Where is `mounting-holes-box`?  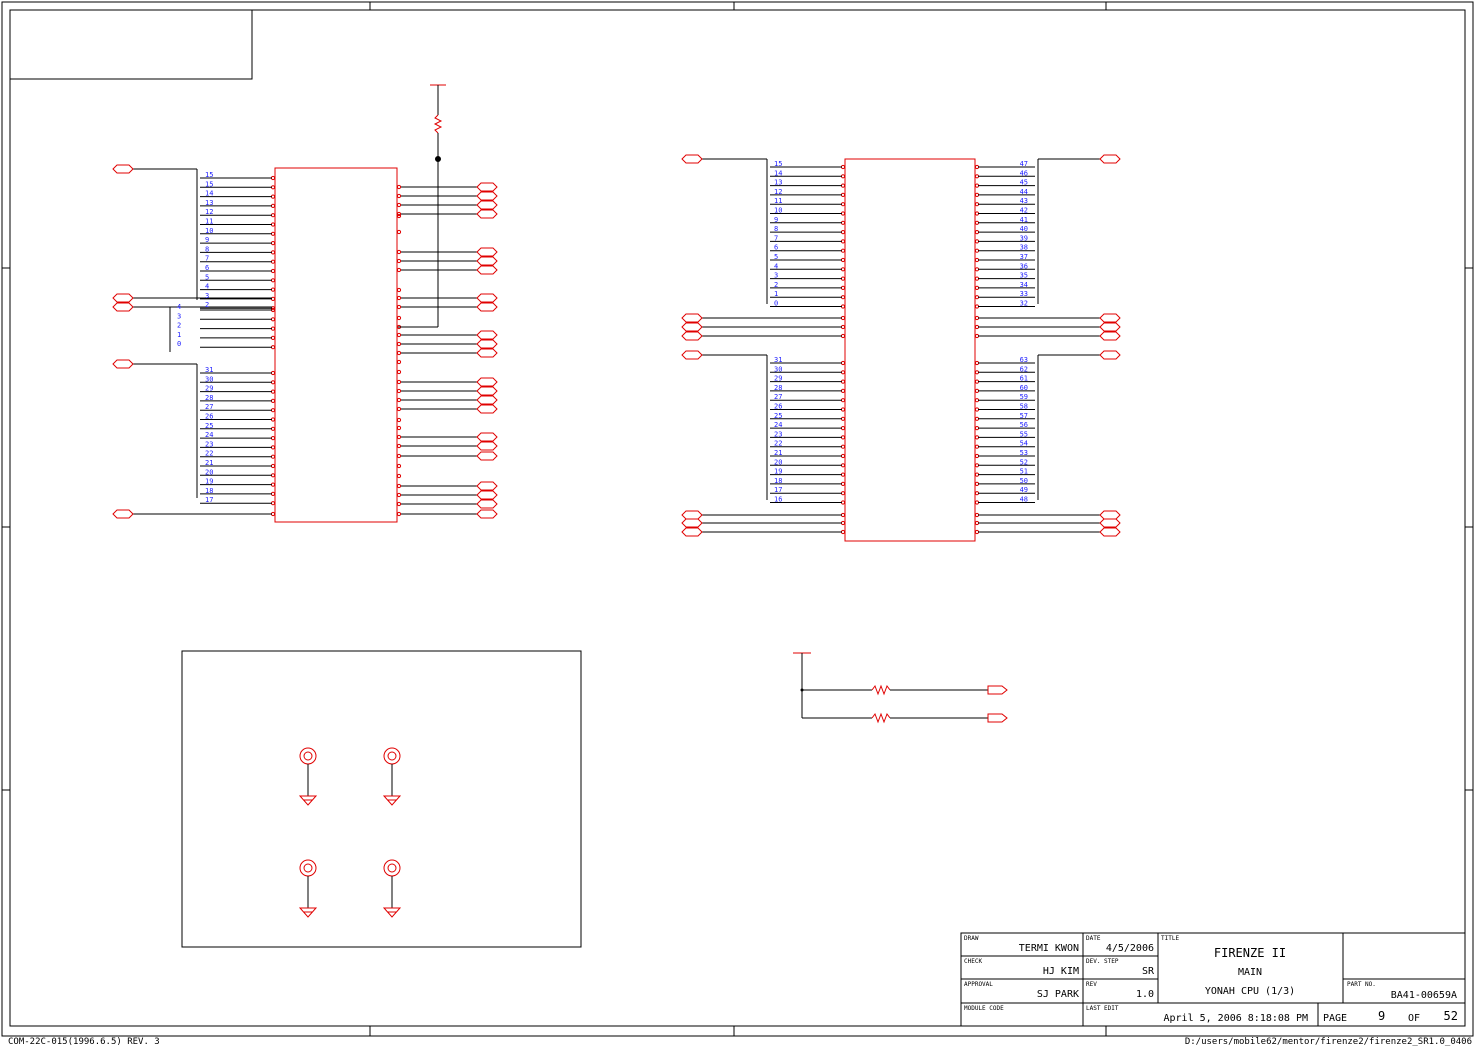
mounting-holes-box is located at coordinates (381, 799).